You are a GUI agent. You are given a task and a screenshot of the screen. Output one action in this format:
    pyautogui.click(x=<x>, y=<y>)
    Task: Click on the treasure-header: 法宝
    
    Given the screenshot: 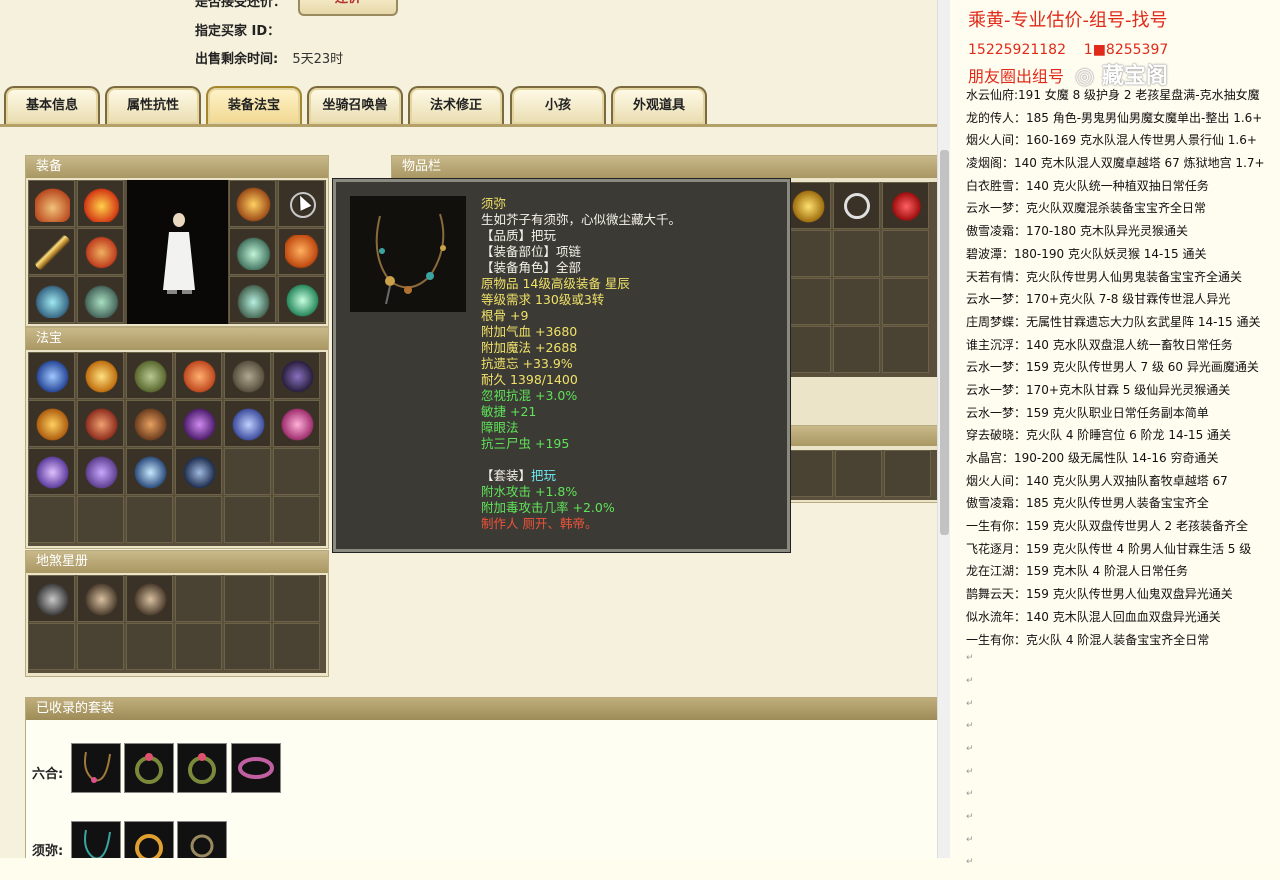 What is the action you would take?
    pyautogui.click(x=177, y=339)
    